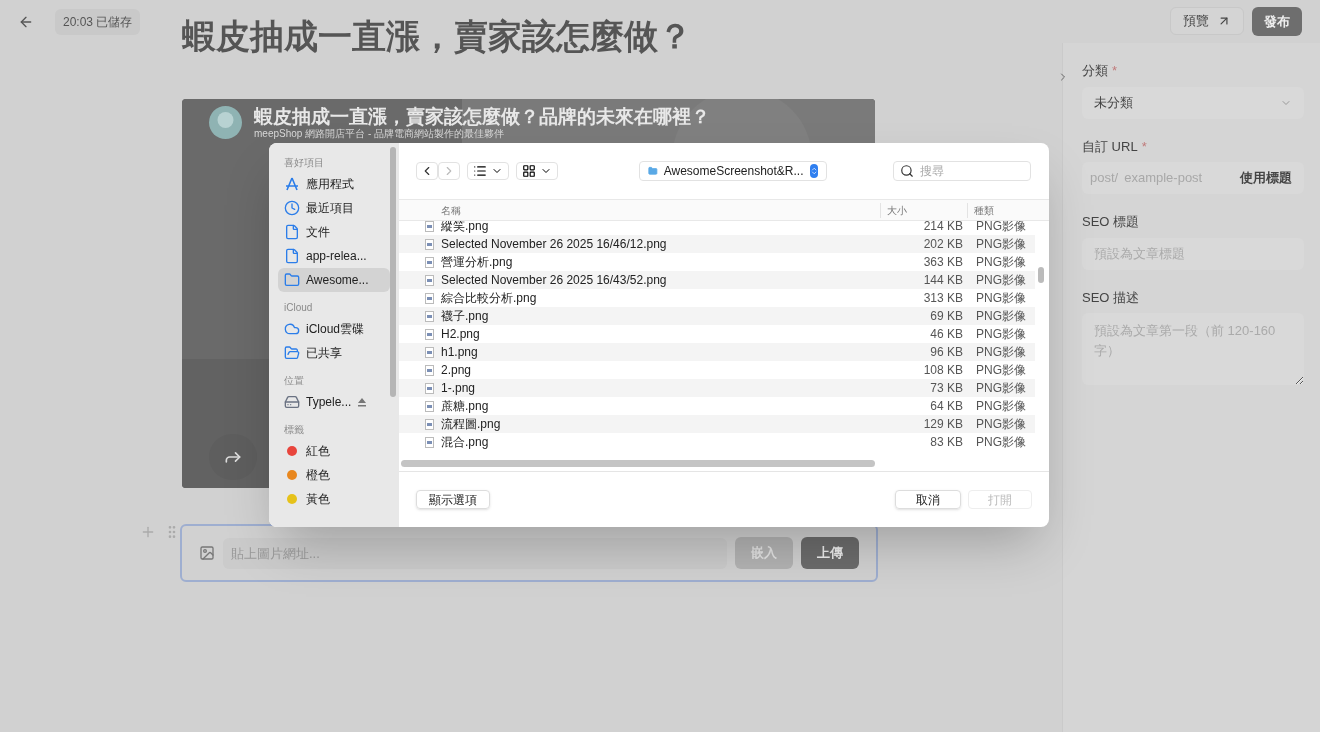 The height and width of the screenshot is (732, 1320). I want to click on drive-icon, so click(292, 402).